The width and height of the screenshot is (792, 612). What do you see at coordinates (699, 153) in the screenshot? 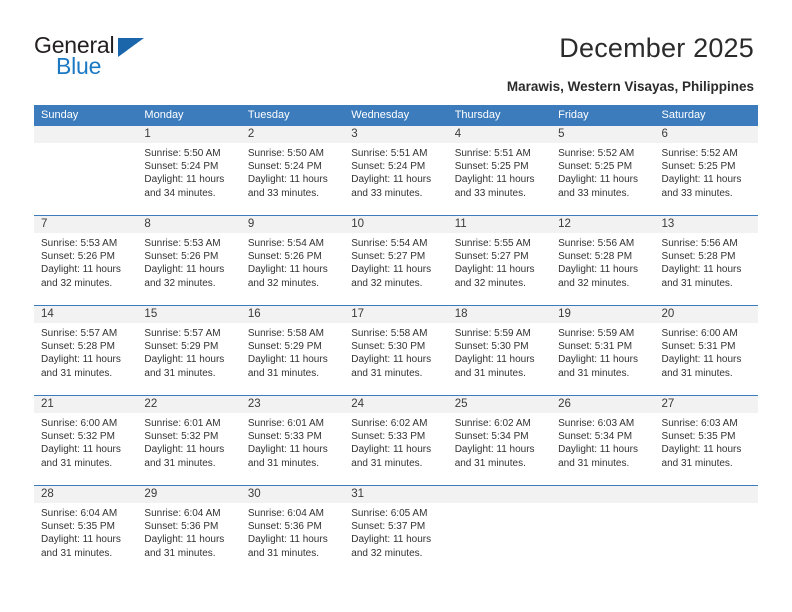
I see `sunrise-line: Sunrise: 5:52 AM` at bounding box center [699, 153].